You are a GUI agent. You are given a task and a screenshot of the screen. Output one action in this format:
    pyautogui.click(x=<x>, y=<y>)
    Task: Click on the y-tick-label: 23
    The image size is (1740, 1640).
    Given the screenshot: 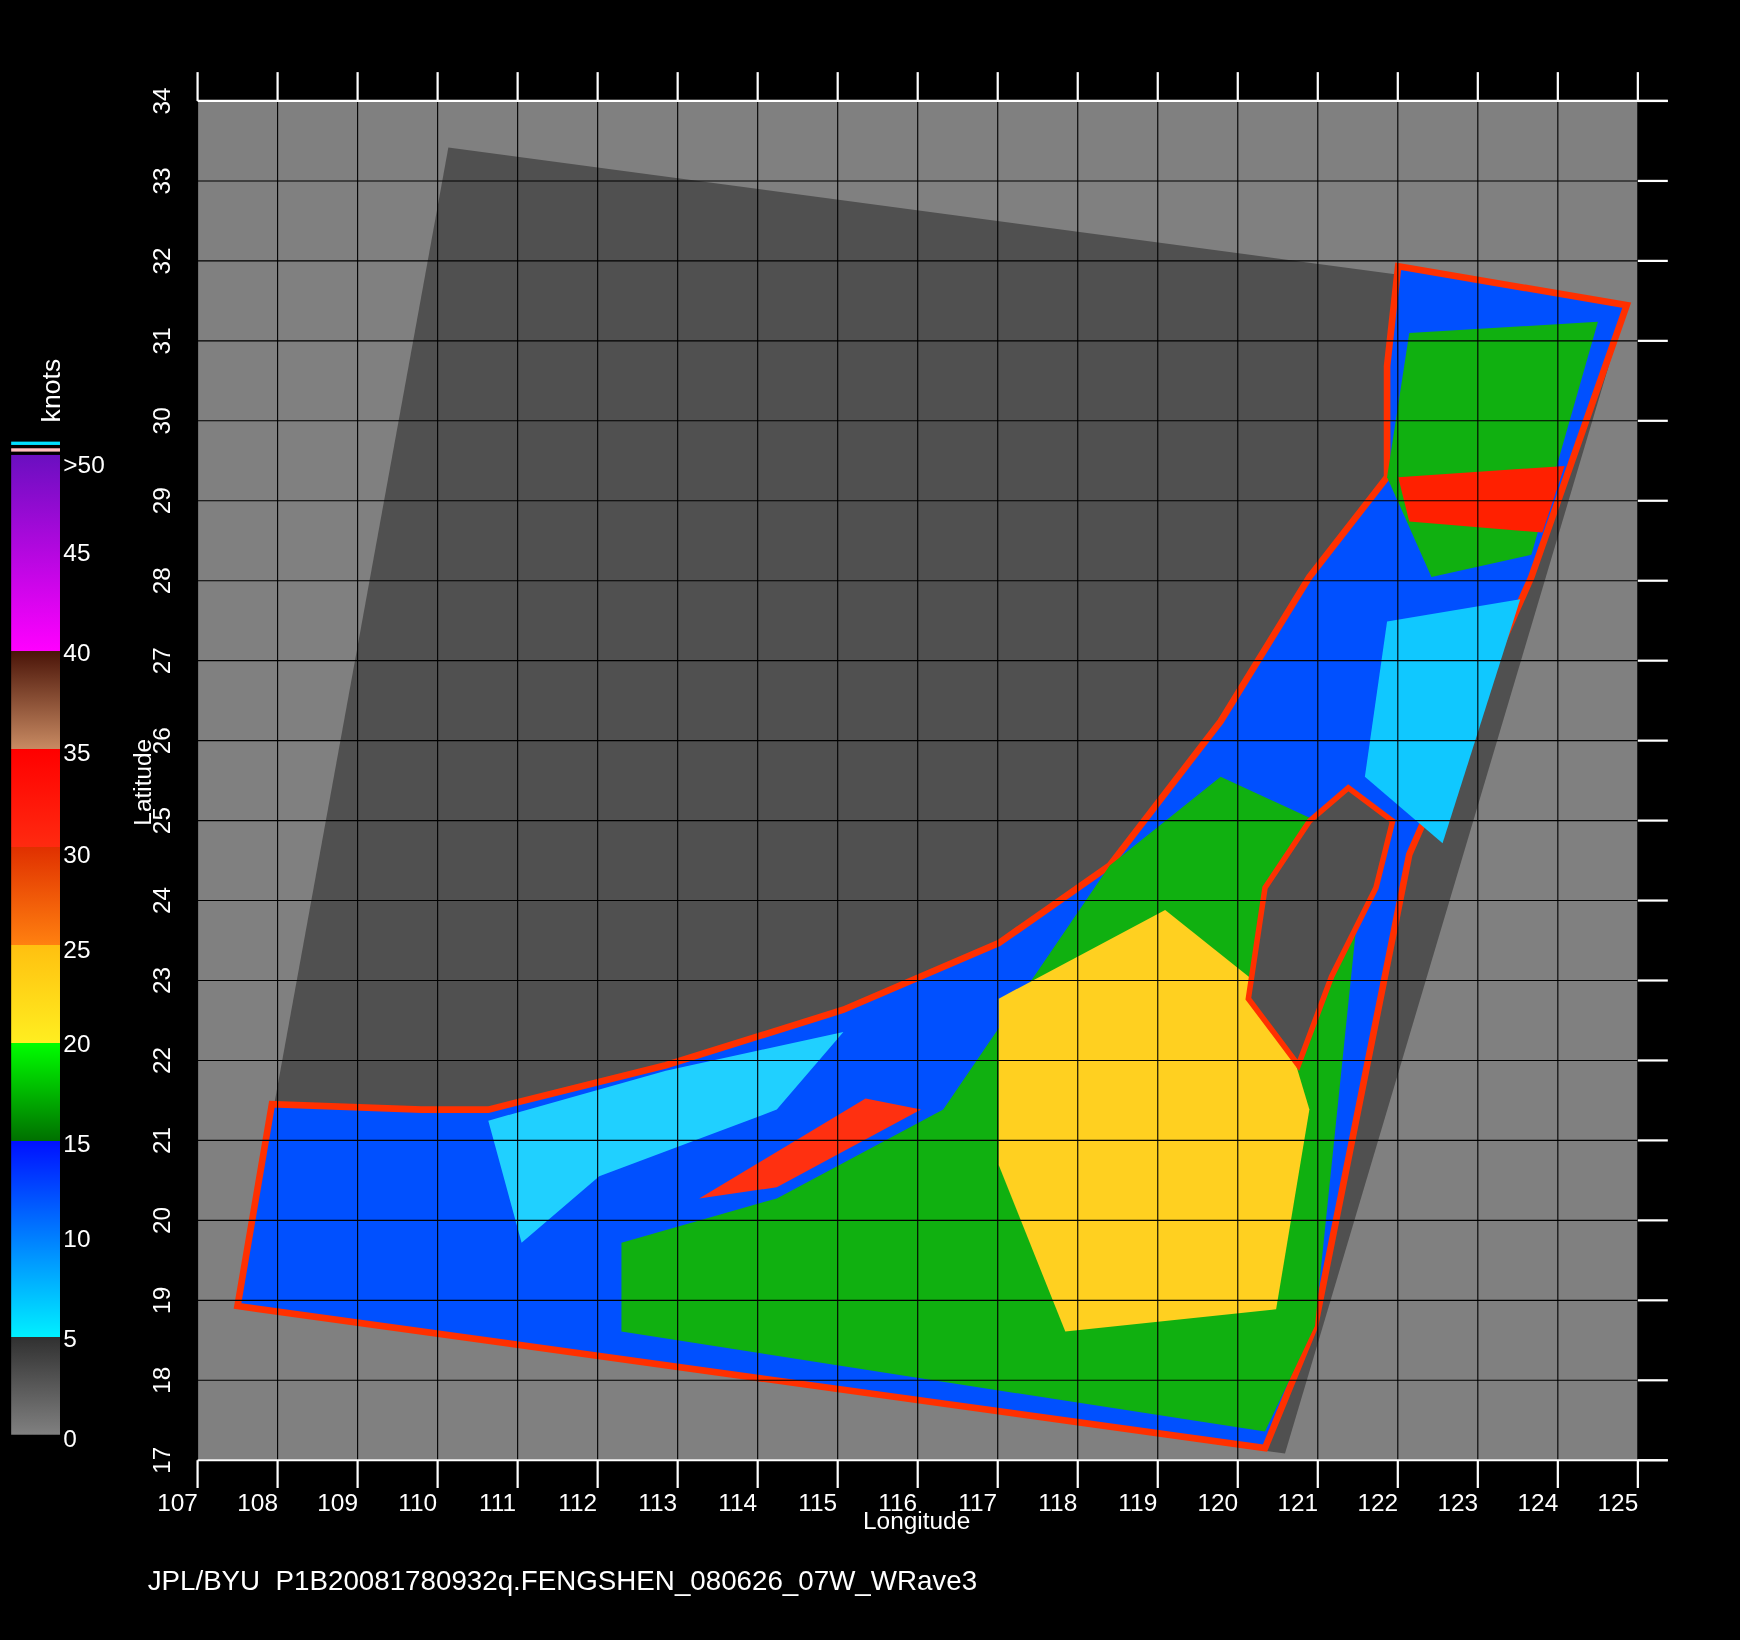 What is the action you would take?
    pyautogui.click(x=161, y=980)
    